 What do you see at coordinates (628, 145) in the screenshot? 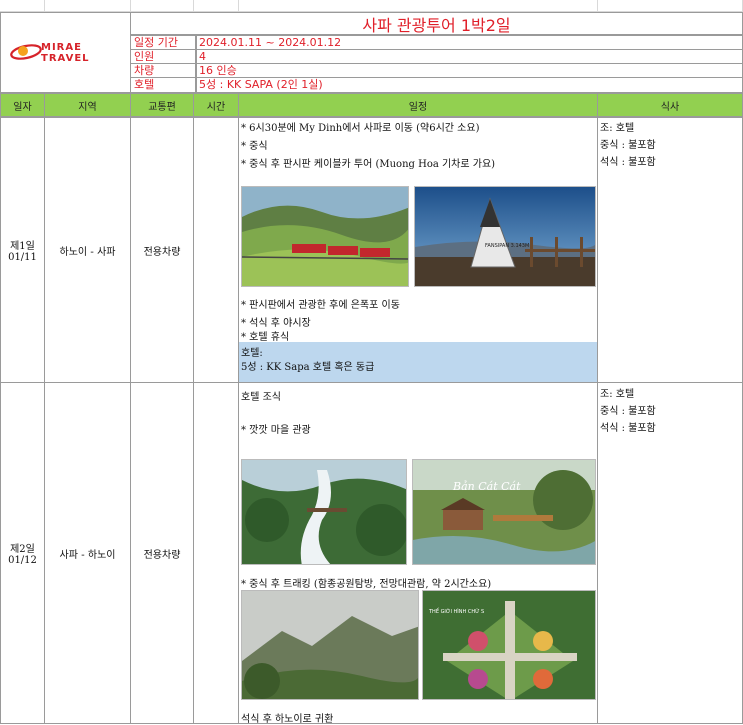
I see `day1-meal-lunch: 중식 : 불포함` at bounding box center [628, 145].